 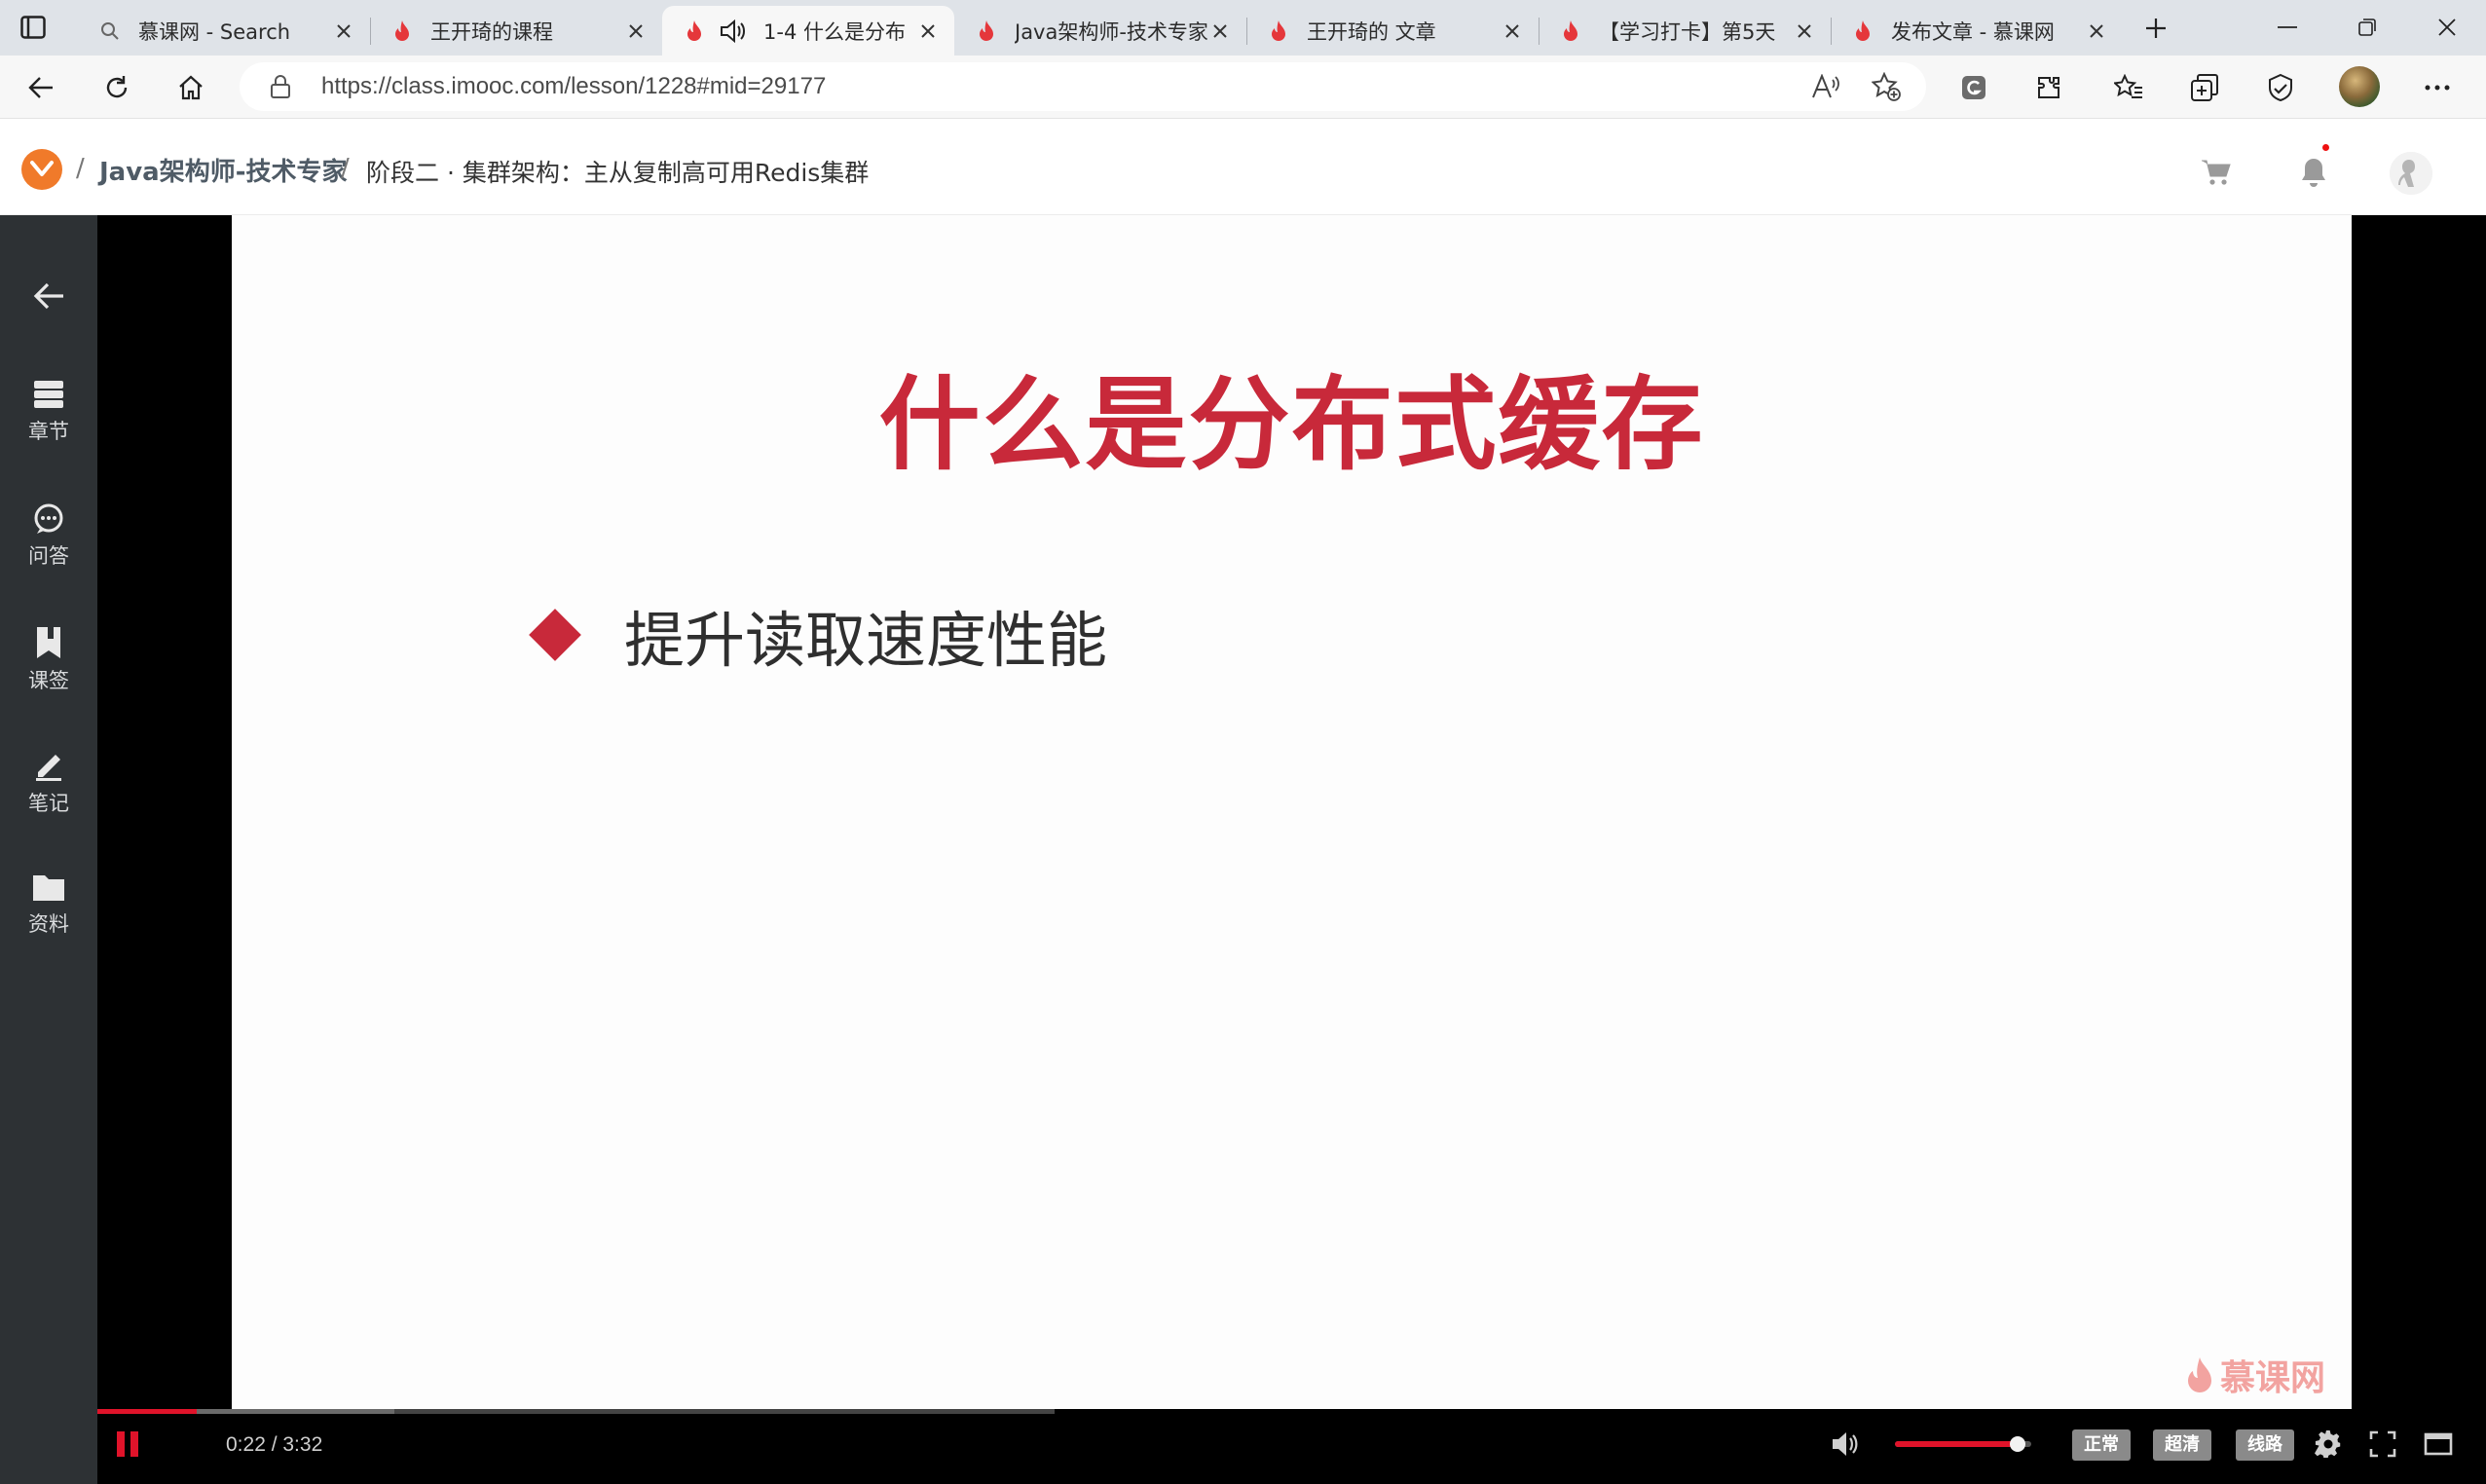 What do you see at coordinates (1111, 31) in the screenshot?
I see `tab-title: Java架构师-技术专家` at bounding box center [1111, 31].